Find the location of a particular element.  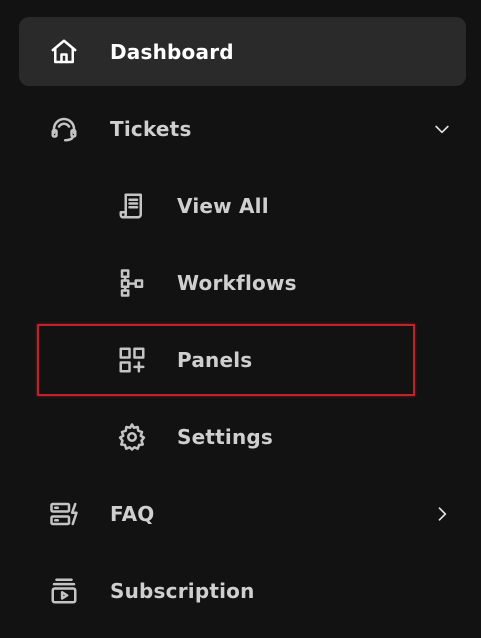

nav-item-label: Tickets is located at coordinates (151, 128).